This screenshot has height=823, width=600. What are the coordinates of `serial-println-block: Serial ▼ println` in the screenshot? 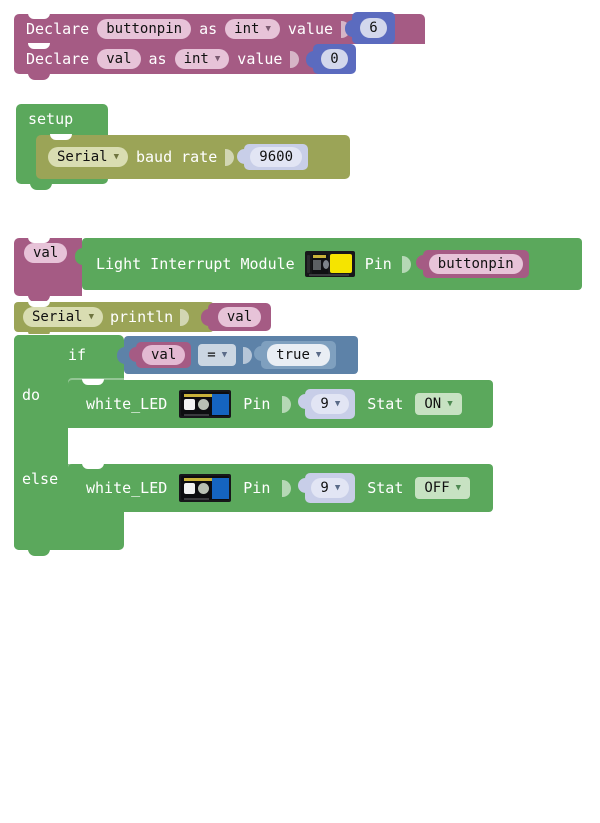 It's located at (114, 319).